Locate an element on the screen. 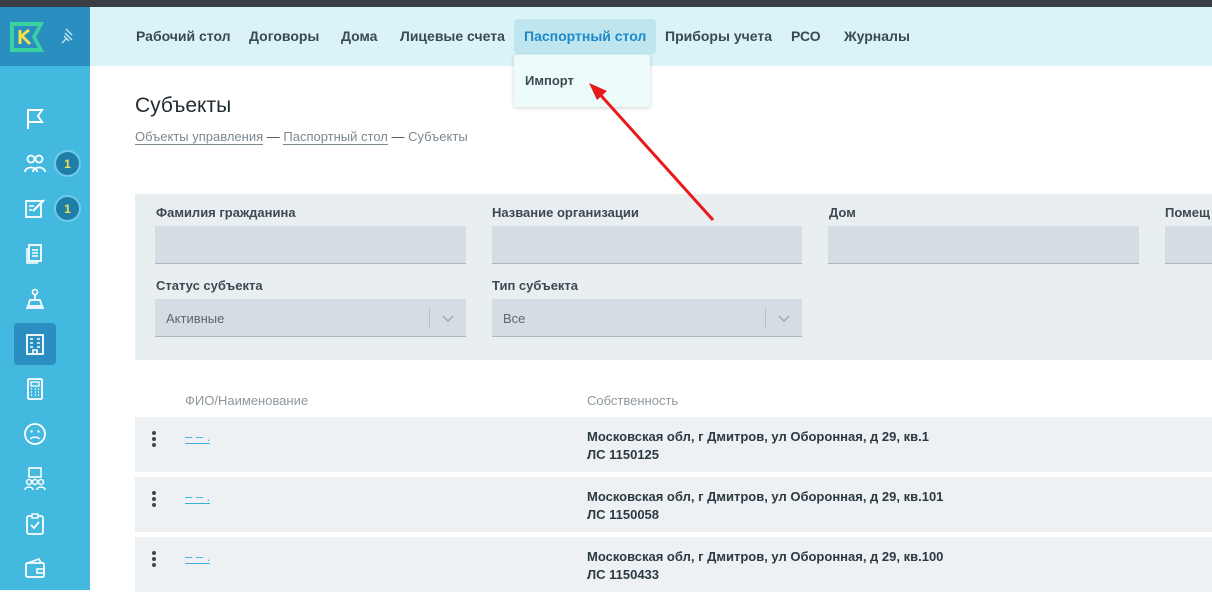  nav-item-contracts: Договоры is located at coordinates (284, 36).